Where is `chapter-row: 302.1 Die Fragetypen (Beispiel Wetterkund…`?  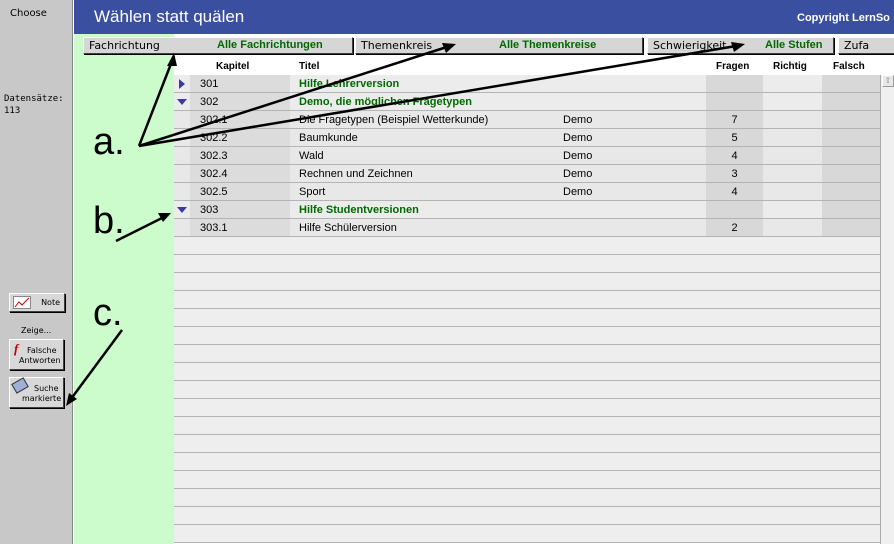
chapter-row: 302.1 Die Fragetypen (Beispiel Wetterkund… is located at coordinates (527, 120).